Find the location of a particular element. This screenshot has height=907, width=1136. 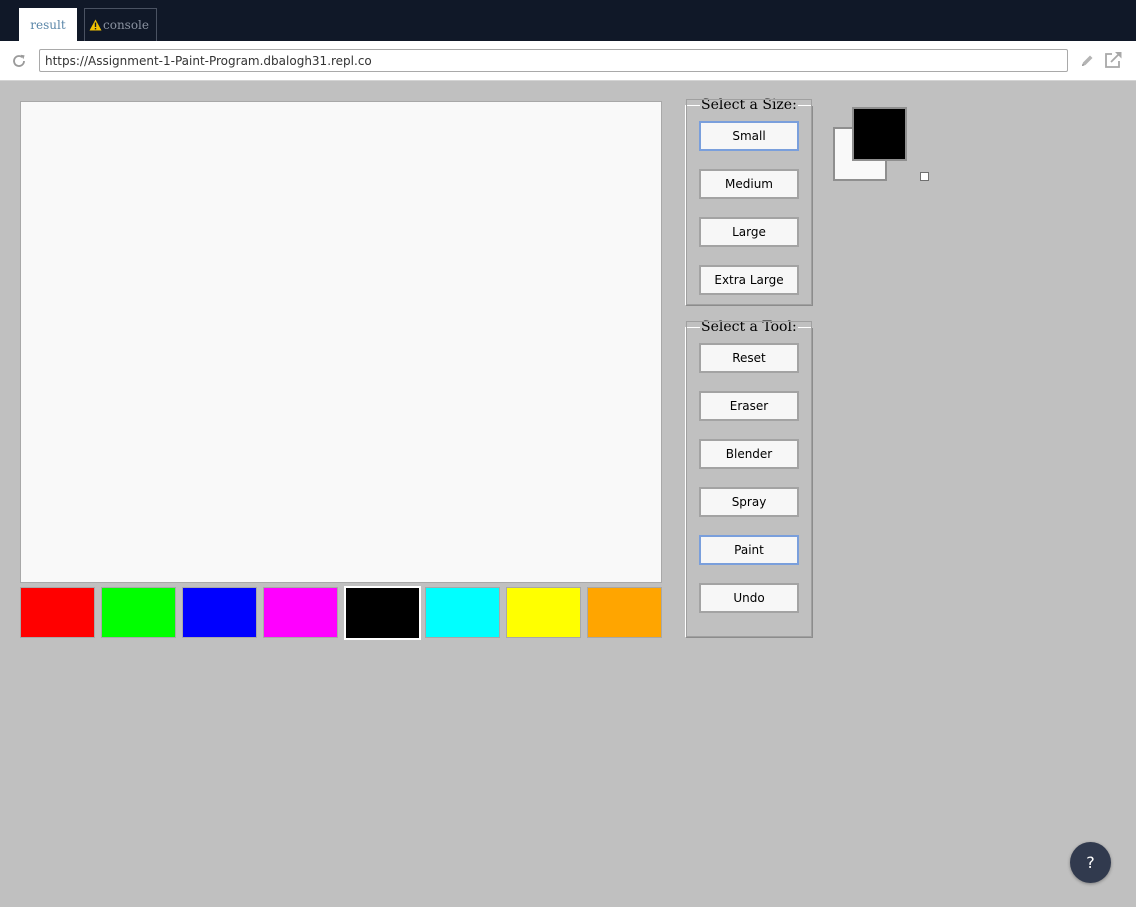

external-link-icon is located at coordinates (1113, 60).